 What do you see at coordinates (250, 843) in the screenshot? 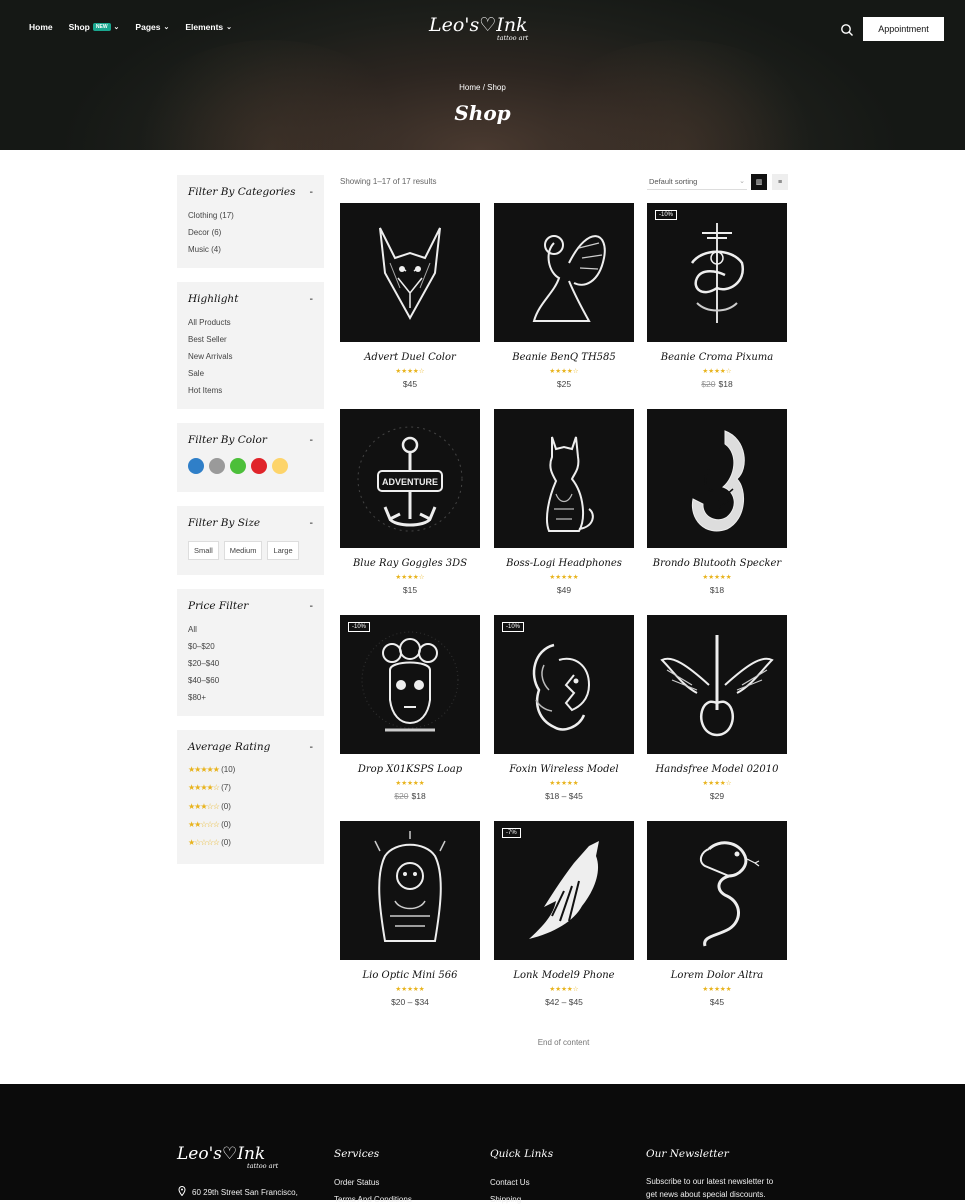
I see `rating-filter-1: ★☆☆☆☆ (0)` at bounding box center [250, 843].